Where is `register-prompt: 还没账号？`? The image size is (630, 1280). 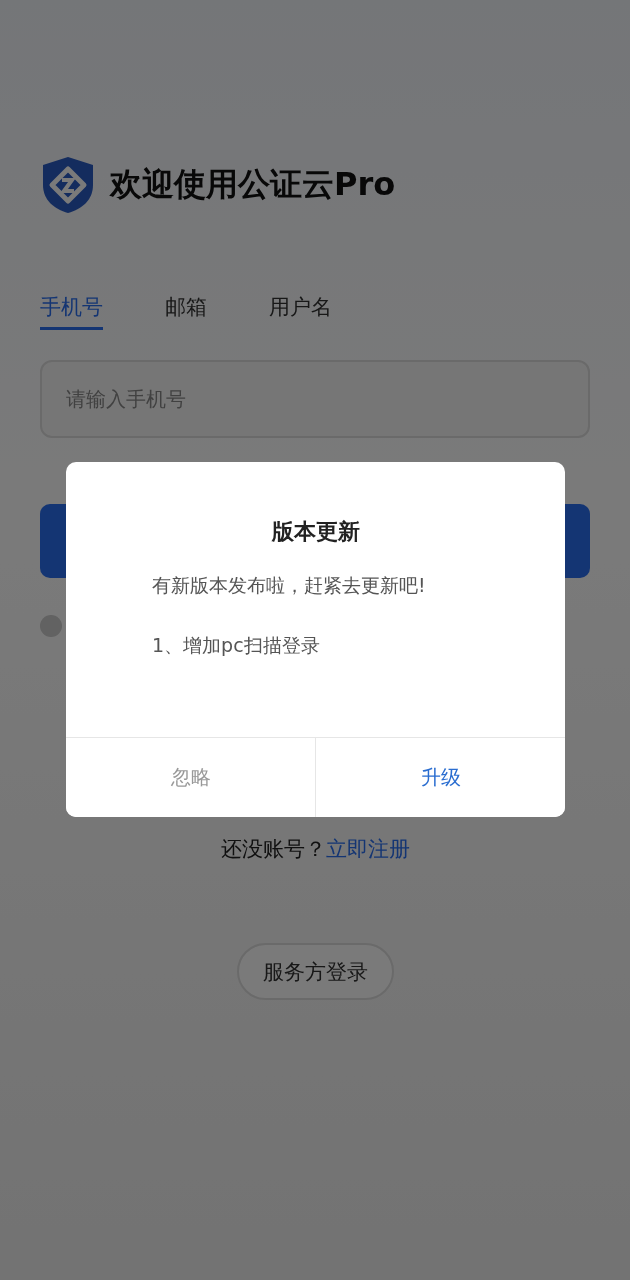 register-prompt: 还没账号？ is located at coordinates (273, 849).